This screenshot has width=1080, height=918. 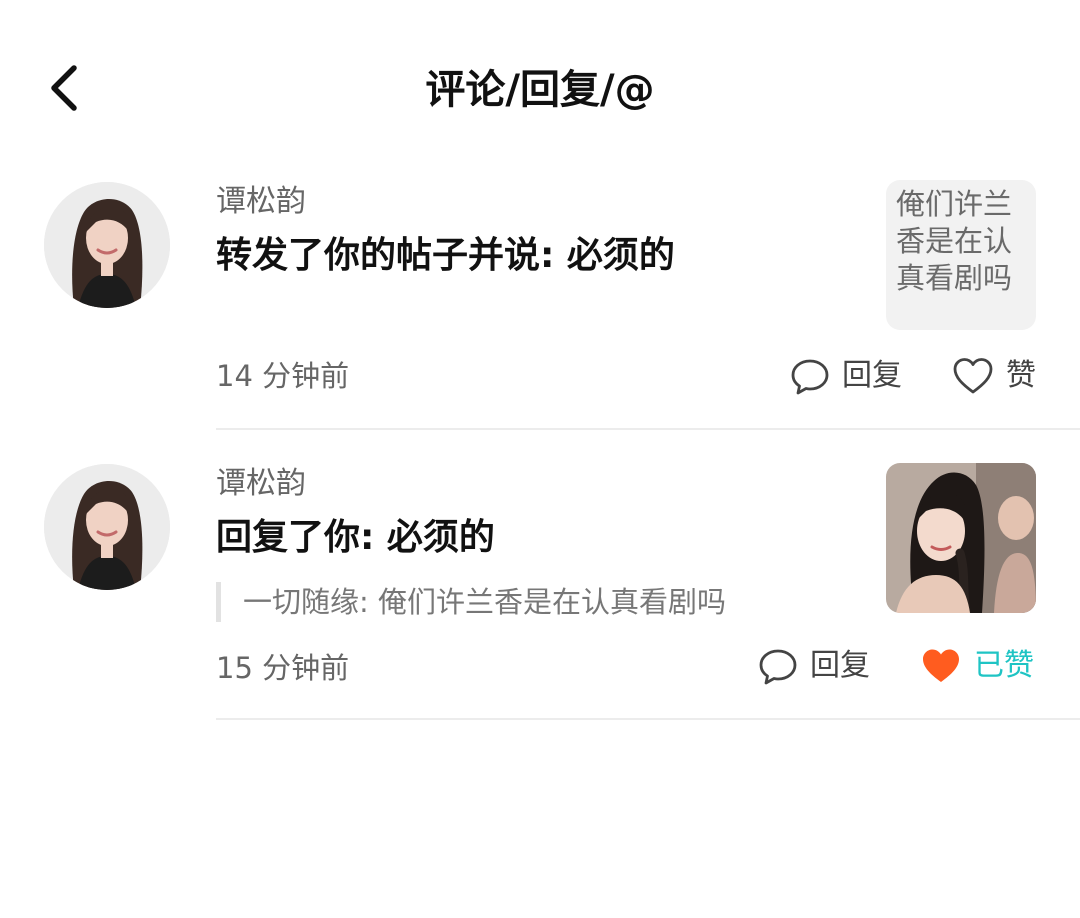 What do you see at coordinates (941, 665) in the screenshot?
I see `heart-filled-icon` at bounding box center [941, 665].